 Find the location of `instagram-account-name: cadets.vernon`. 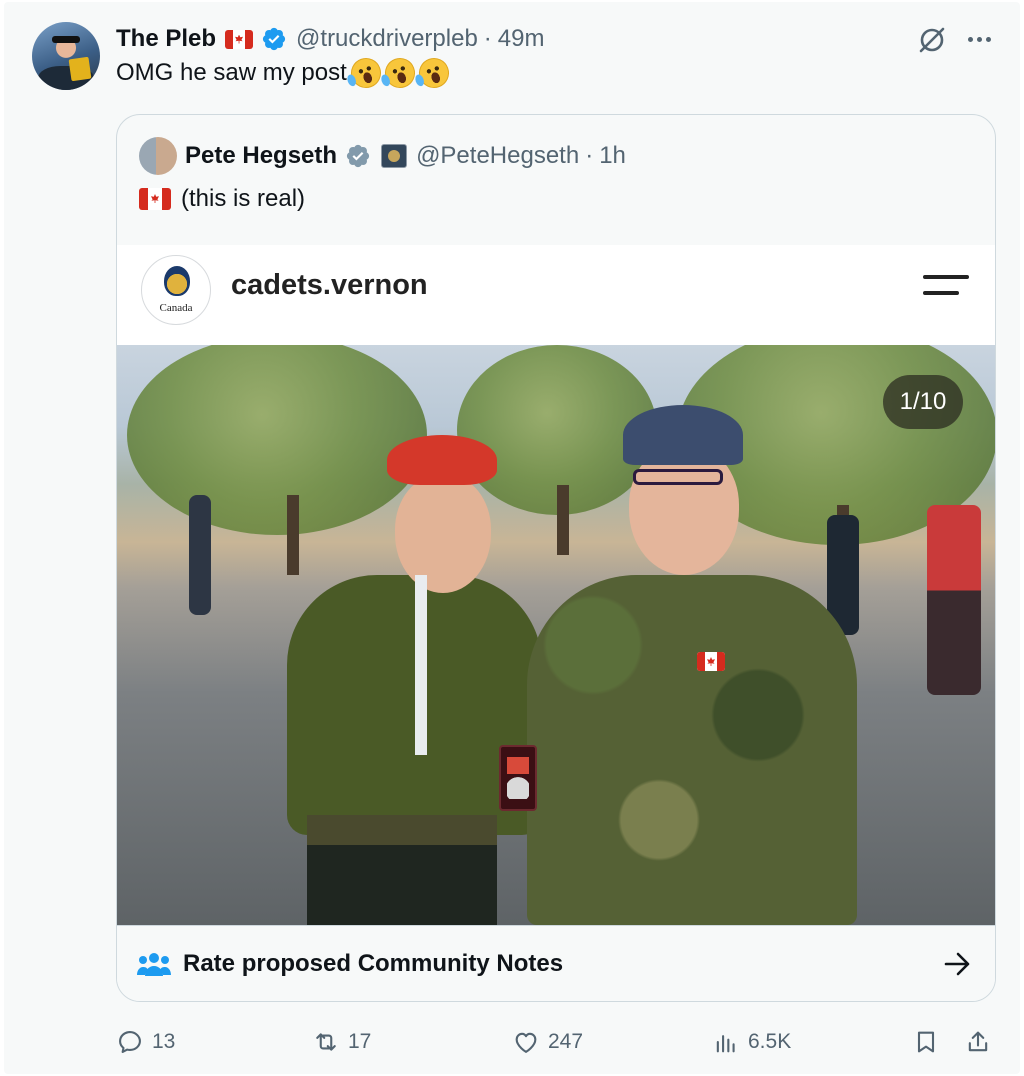

instagram-account-name: cadets.vernon is located at coordinates (329, 285).